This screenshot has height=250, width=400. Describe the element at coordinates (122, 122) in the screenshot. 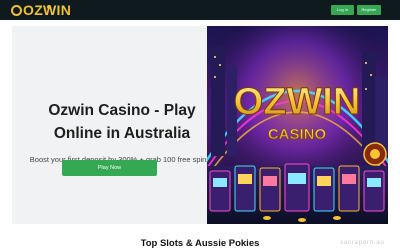

I see `hero-title: Ozwin Casino - Play Online in Australia` at that location.